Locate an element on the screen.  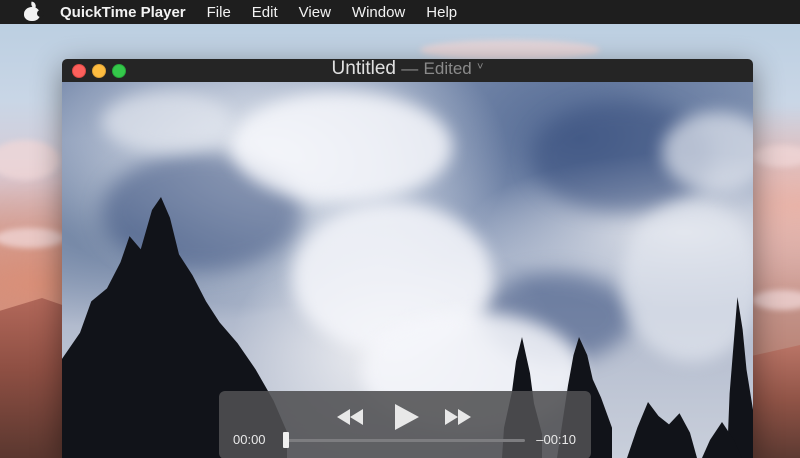
edited-status: Edited is located at coordinates (447, 68).